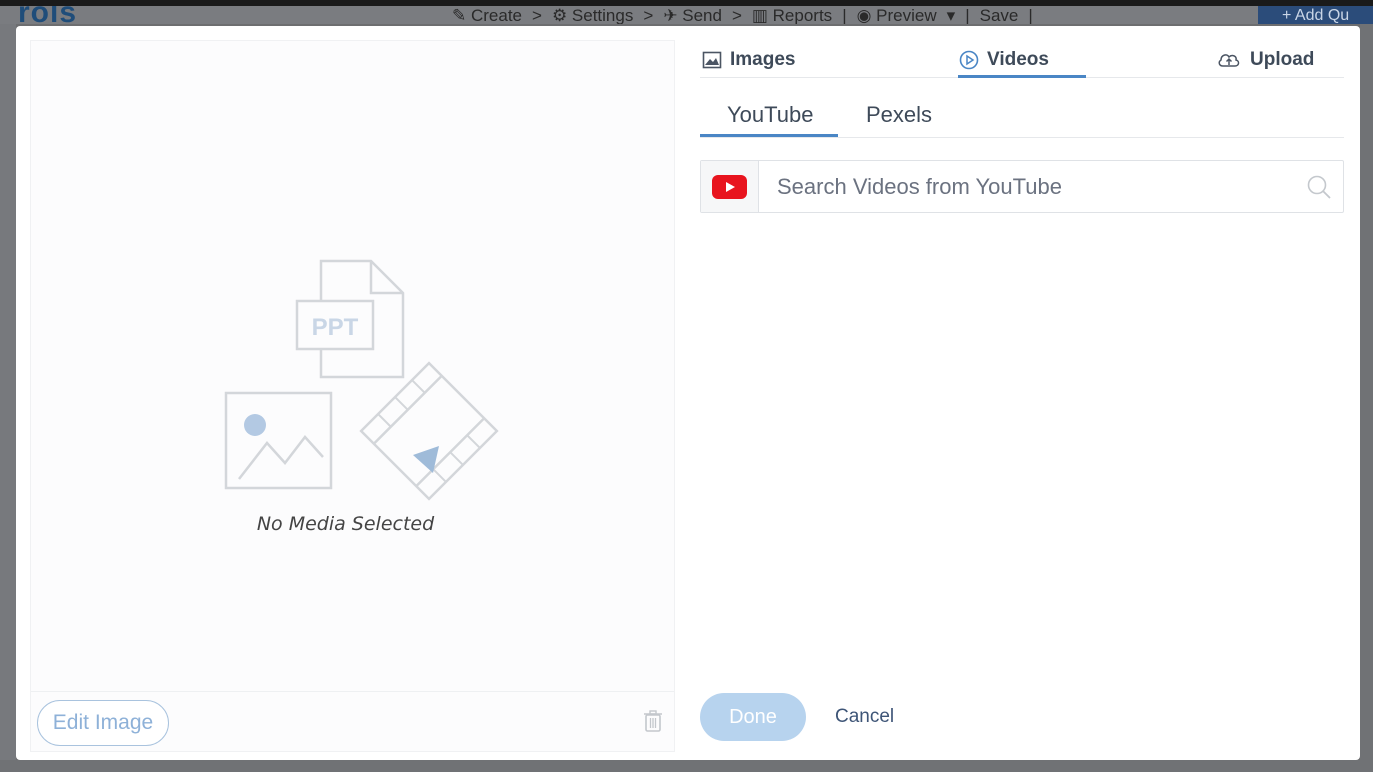  I want to click on tab-images: Images, so click(748, 60).